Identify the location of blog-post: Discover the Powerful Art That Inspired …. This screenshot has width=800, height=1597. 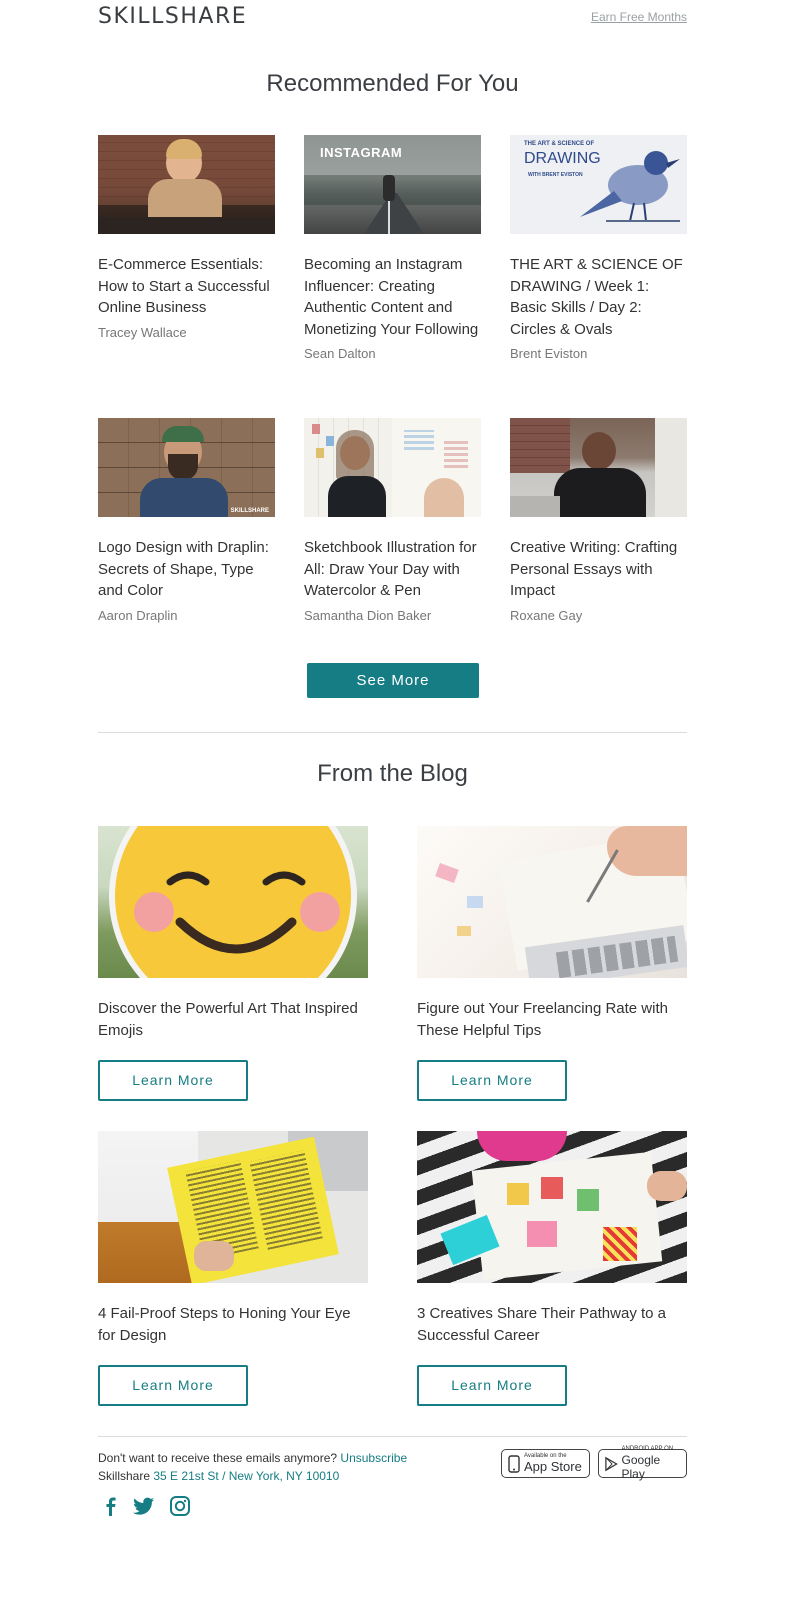
(233, 934).